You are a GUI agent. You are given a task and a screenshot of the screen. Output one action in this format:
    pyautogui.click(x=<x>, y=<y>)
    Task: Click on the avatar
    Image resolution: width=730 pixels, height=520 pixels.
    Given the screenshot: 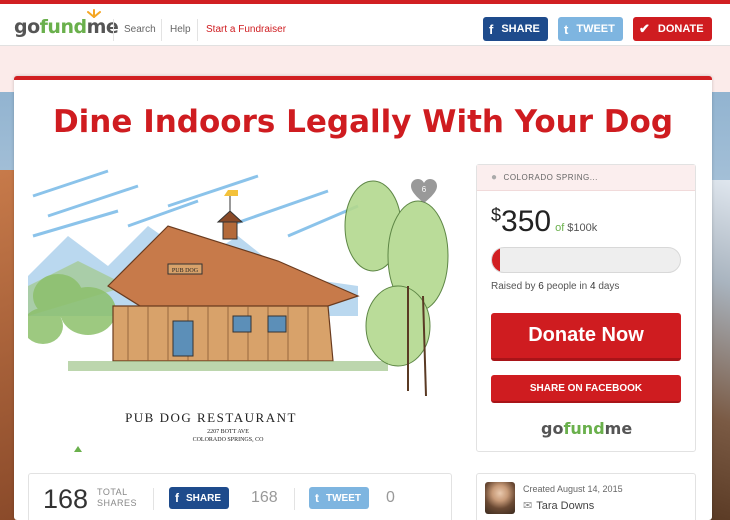 What is the action you would take?
    pyautogui.click(x=500, y=498)
    